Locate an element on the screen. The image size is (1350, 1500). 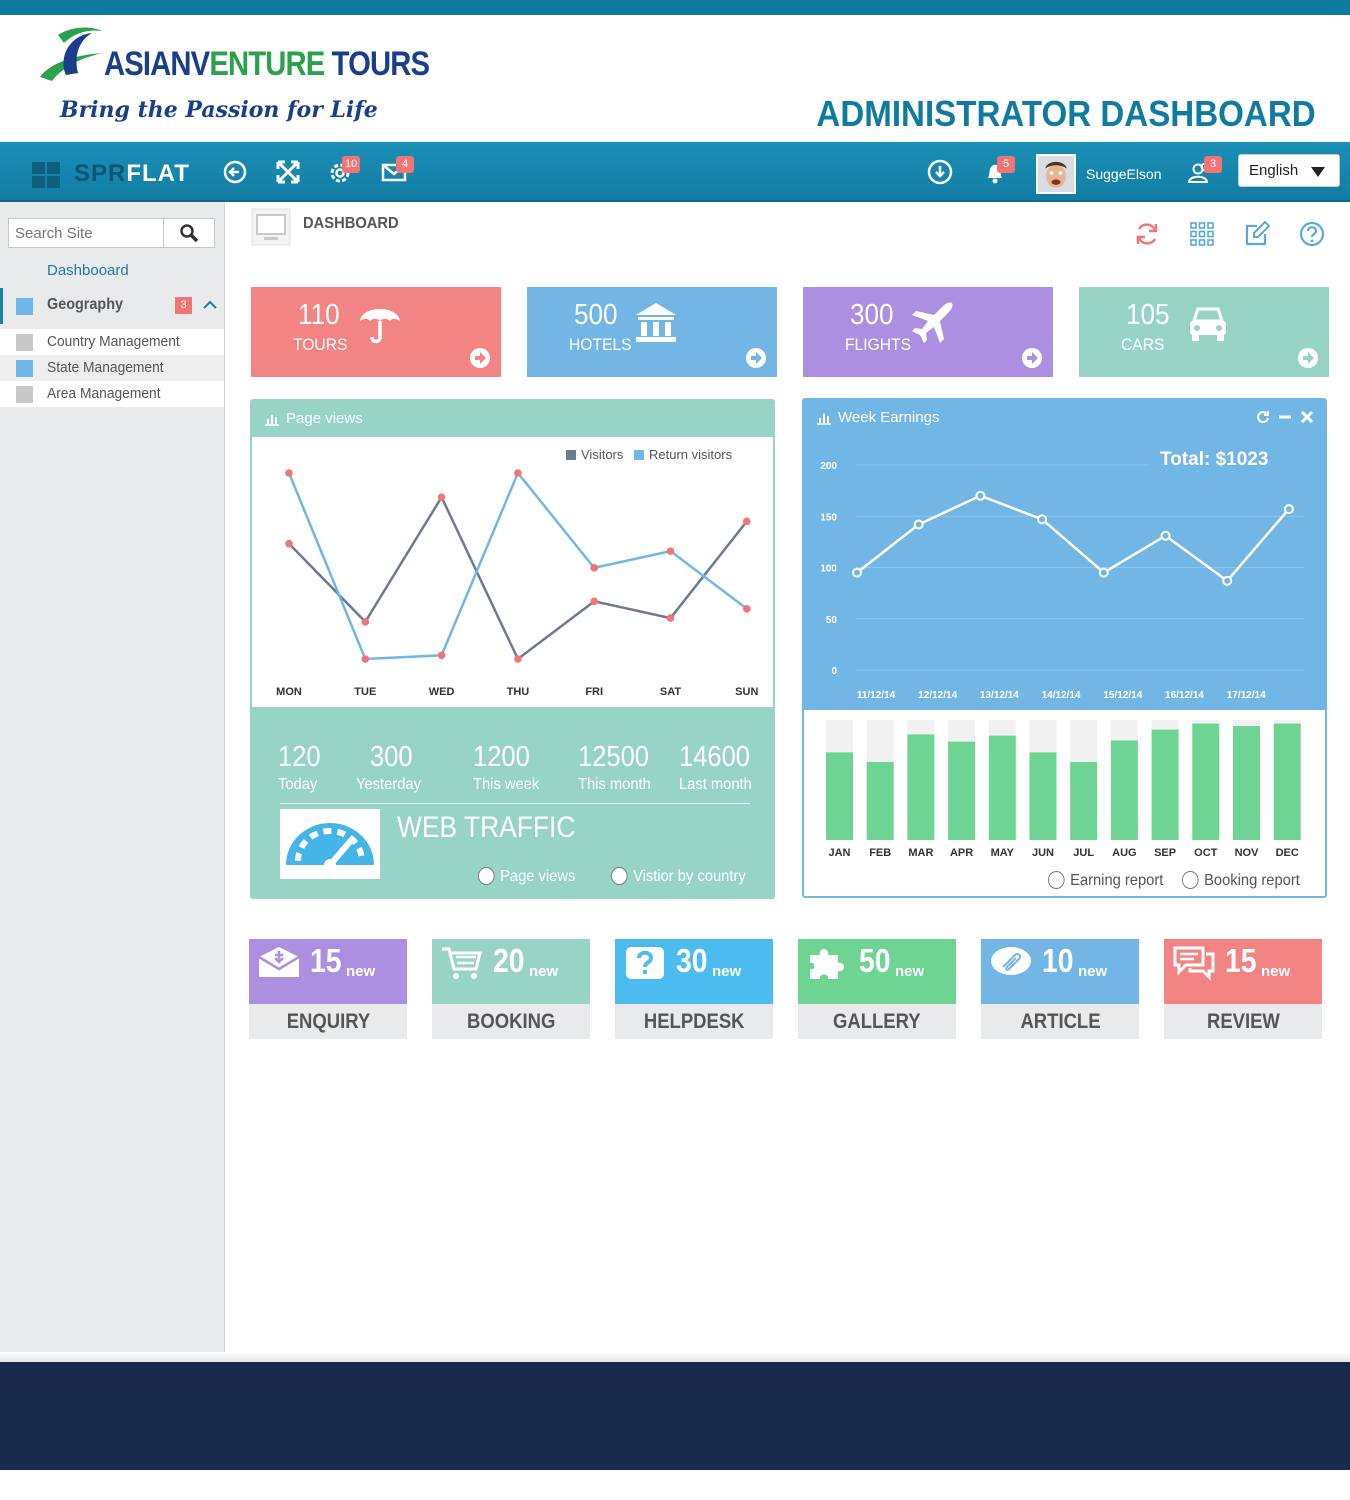
stat-card-hotels: 500 HOTELS is located at coordinates (652, 332).